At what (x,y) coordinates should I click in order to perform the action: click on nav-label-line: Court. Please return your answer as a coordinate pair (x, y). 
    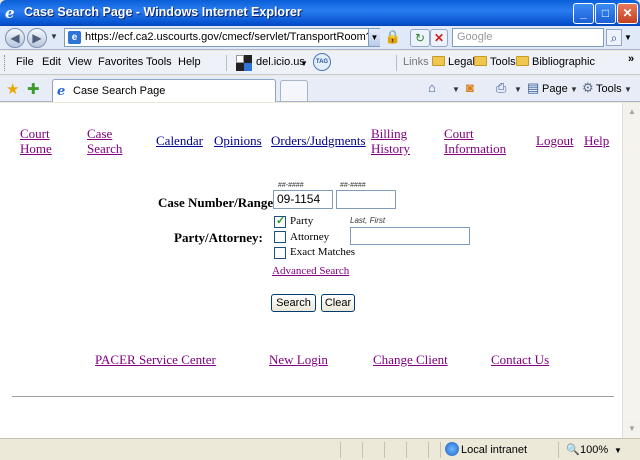
    Looking at the image, I should click on (35, 133).